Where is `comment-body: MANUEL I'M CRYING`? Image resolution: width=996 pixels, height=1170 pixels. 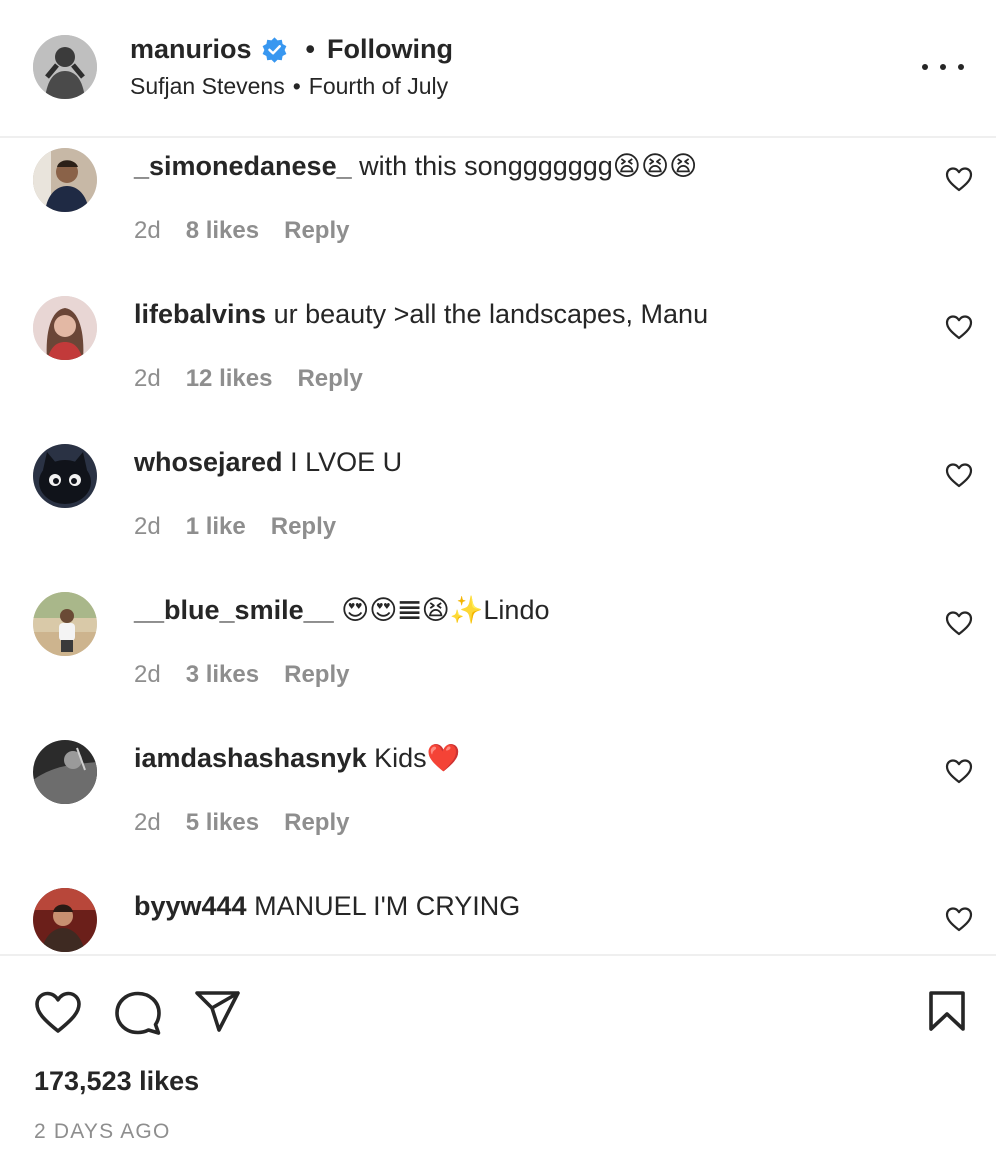
comment-body: MANUEL I'M CRYING is located at coordinates (387, 906).